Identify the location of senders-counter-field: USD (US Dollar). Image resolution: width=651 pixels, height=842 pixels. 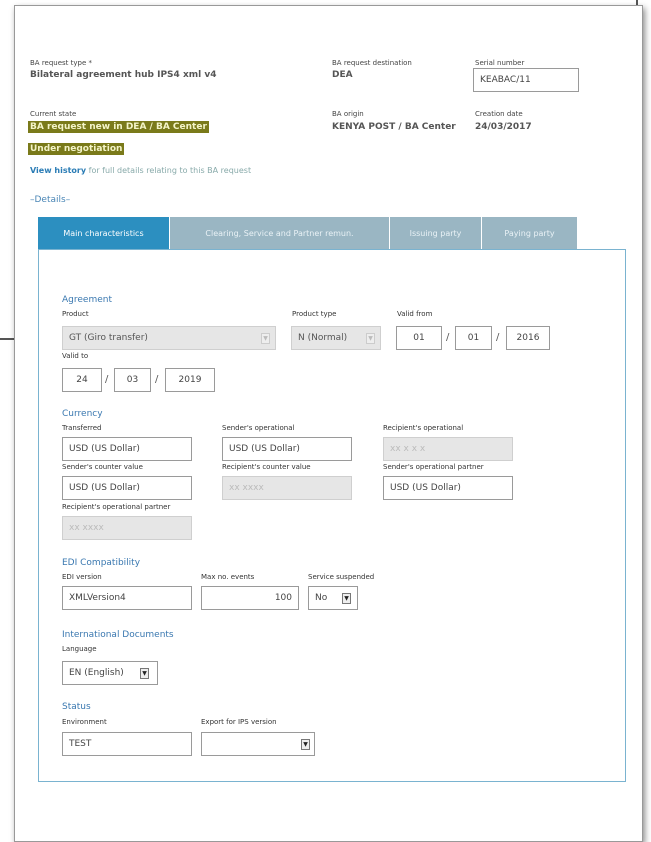
(127, 488).